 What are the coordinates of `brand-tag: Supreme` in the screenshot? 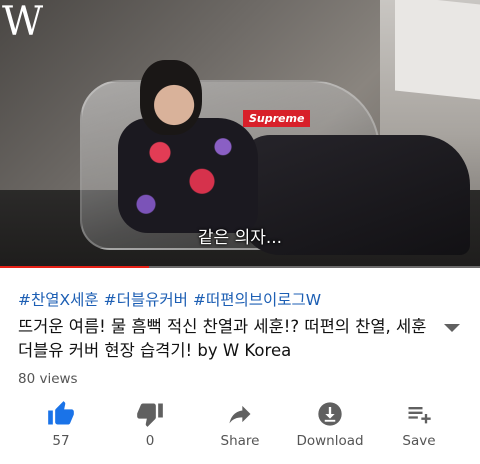 It's located at (277, 118).